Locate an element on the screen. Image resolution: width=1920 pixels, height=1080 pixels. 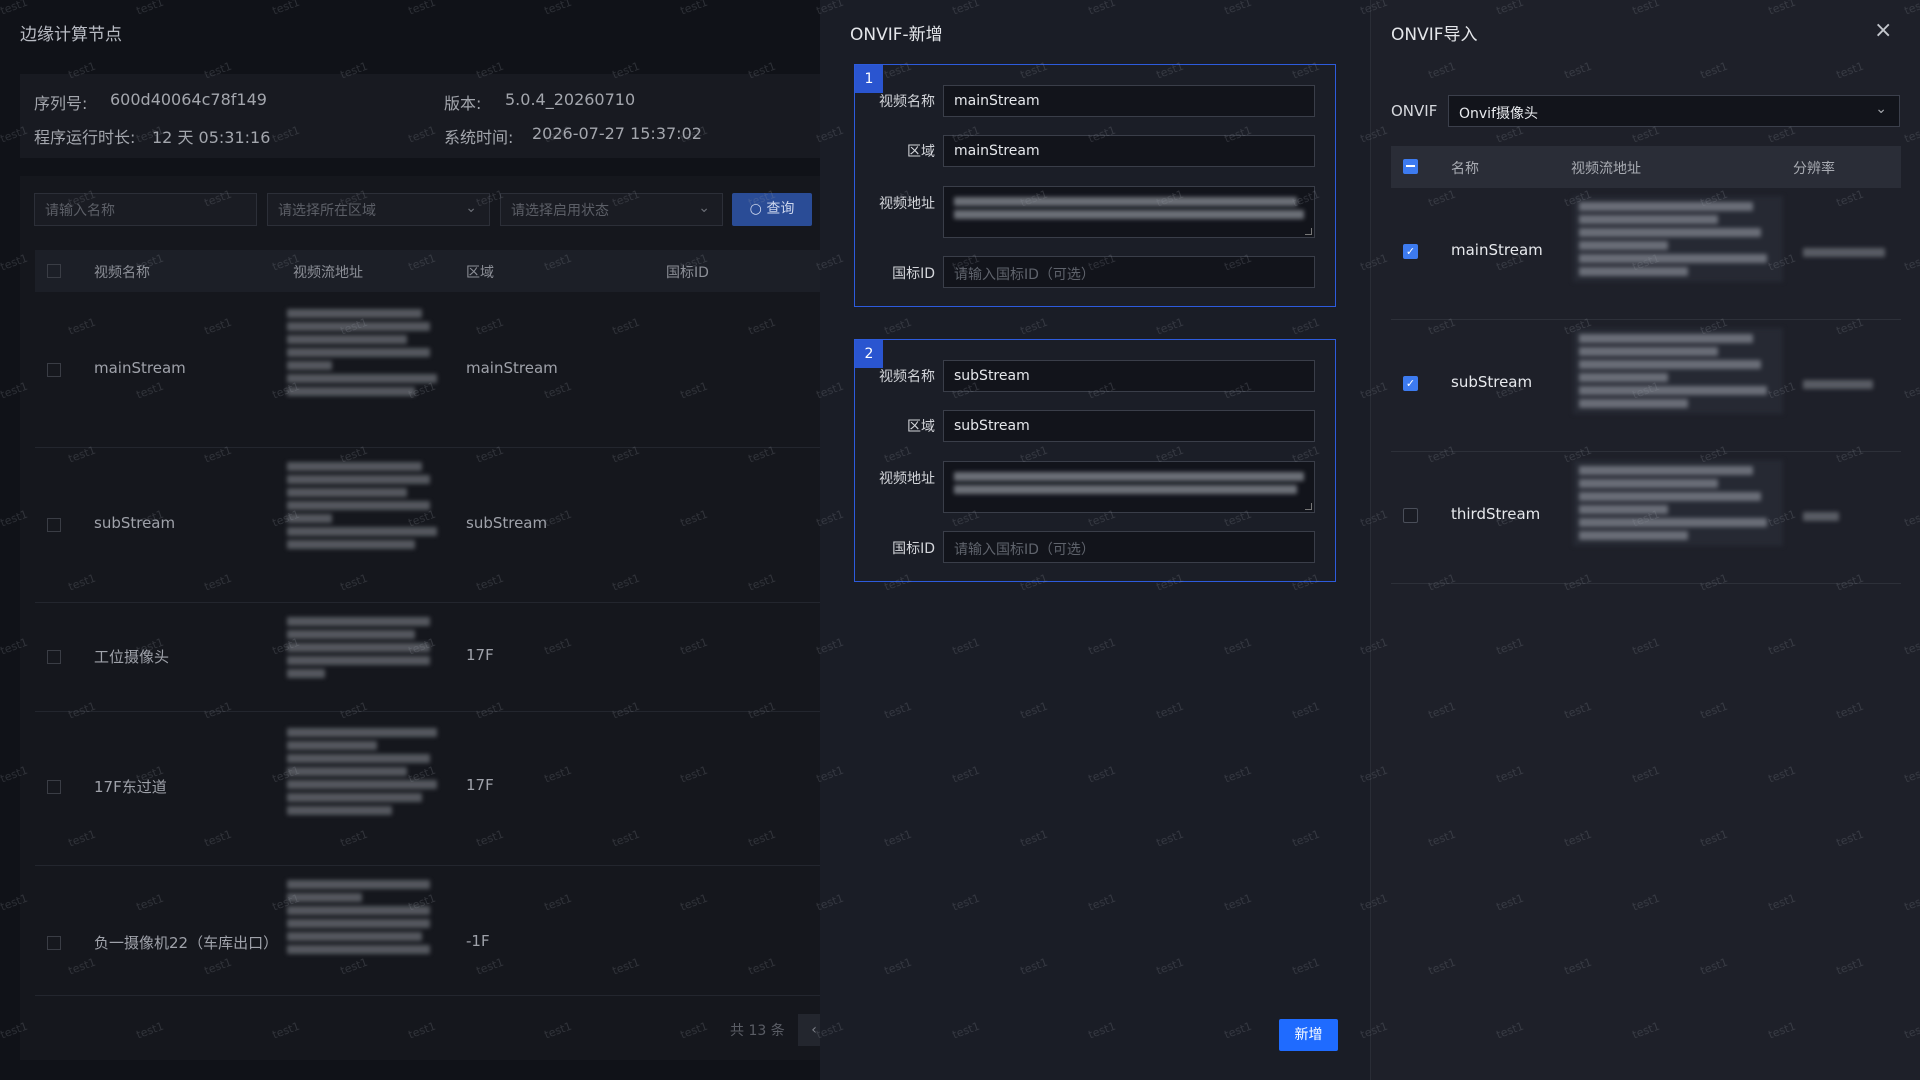
dialog-title: ONVIF导入 is located at coordinates (1434, 35).